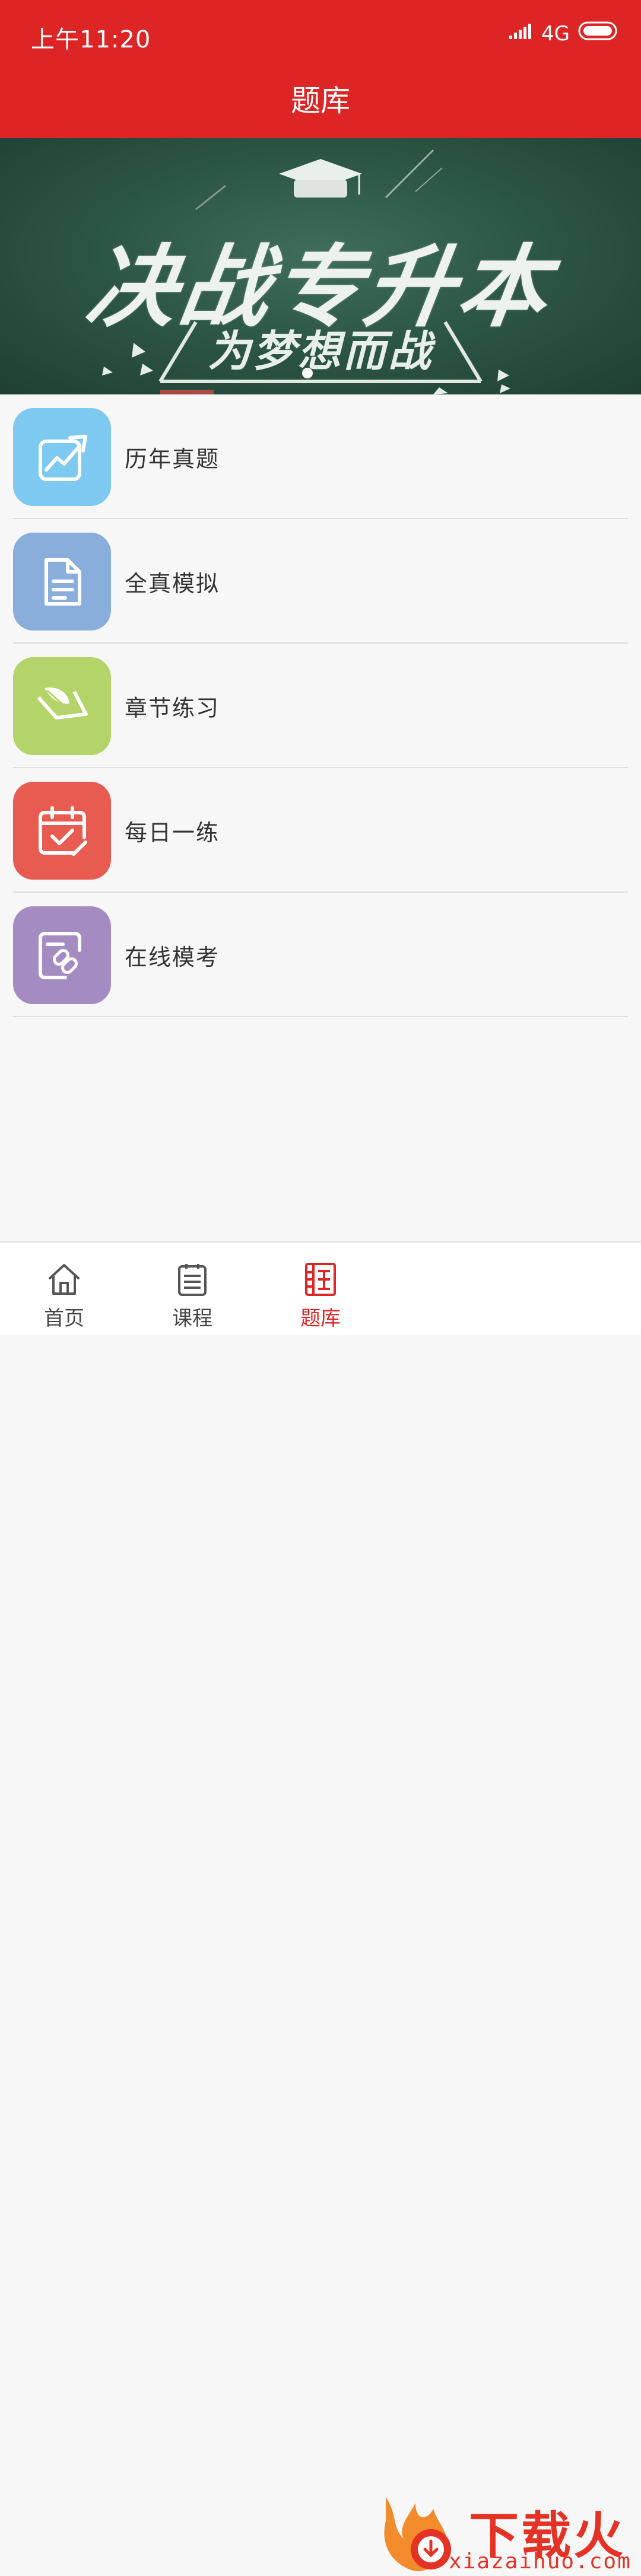 The width and height of the screenshot is (641, 2576). What do you see at coordinates (320, 456) in the screenshot?
I see `menu-item-past-exams: 历年真题` at bounding box center [320, 456].